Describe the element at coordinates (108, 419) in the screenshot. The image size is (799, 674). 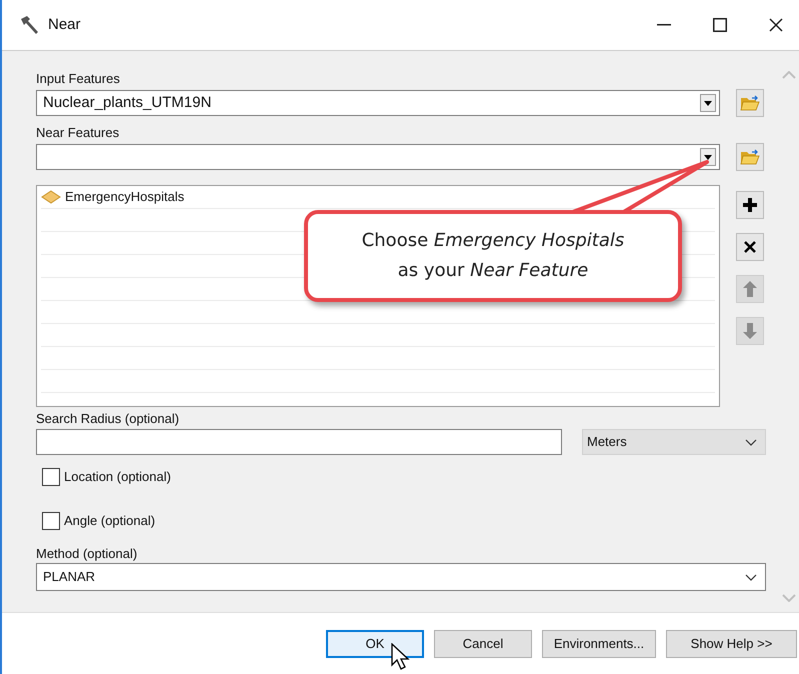
I see `field-label: Search Radius (optional)` at that location.